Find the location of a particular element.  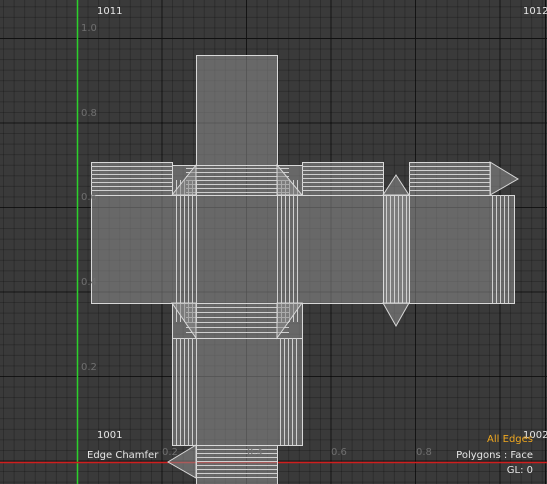

uv-shell-bottom-tab is located at coordinates (237, 464).